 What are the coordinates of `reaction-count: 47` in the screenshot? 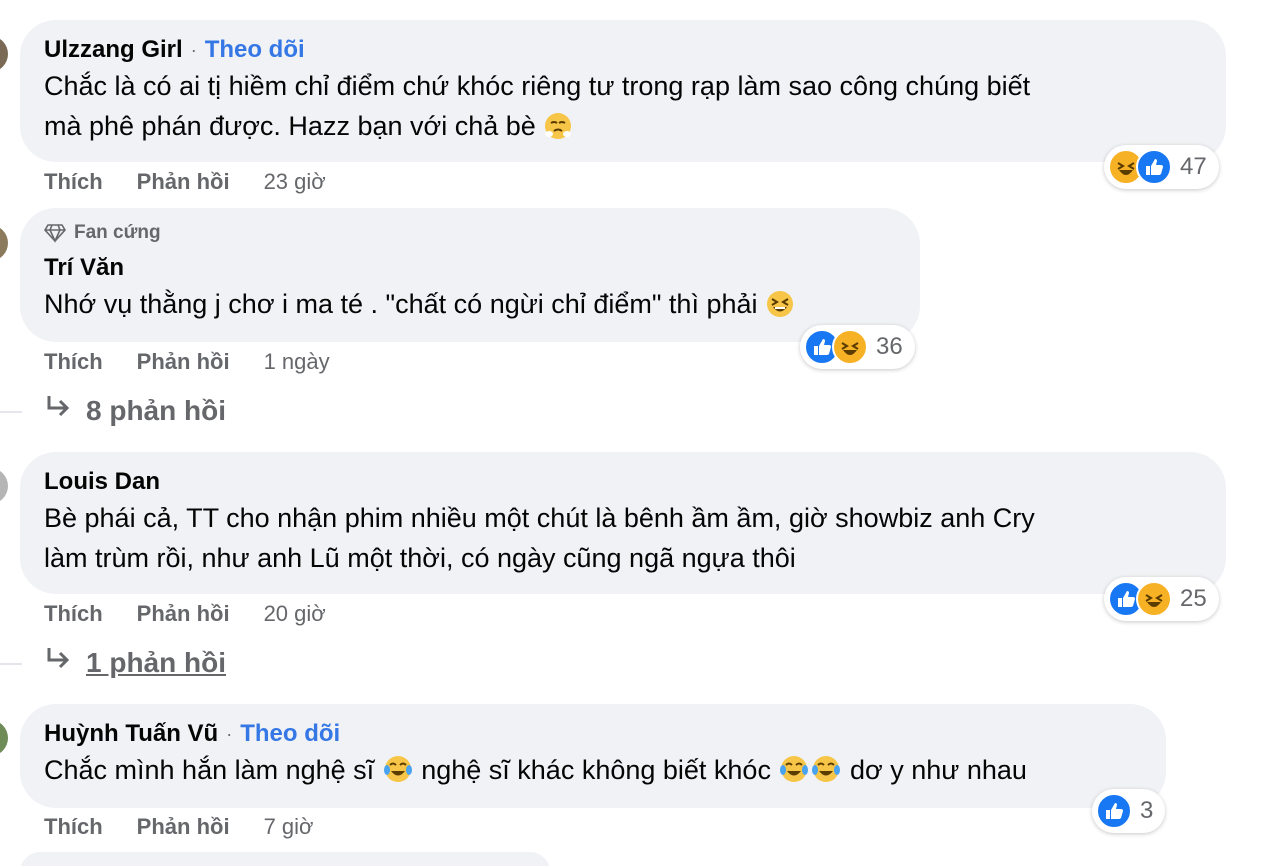 It's located at (1193, 166).